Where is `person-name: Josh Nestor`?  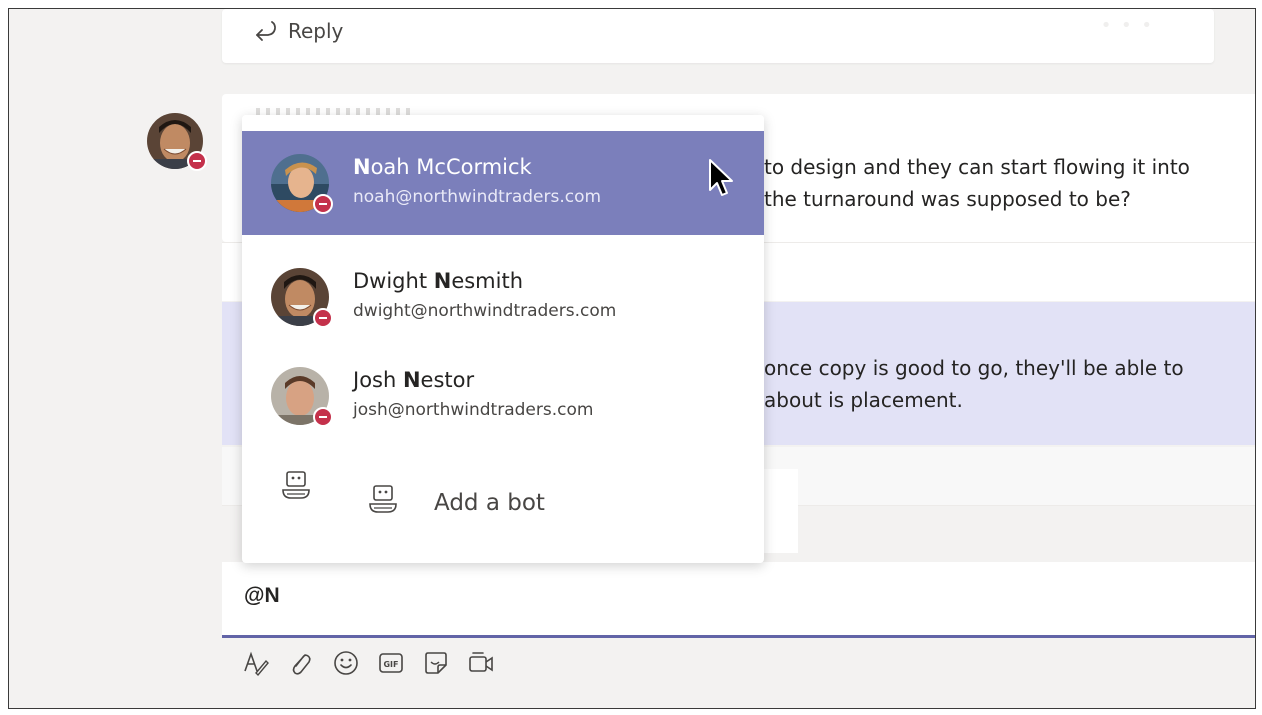 person-name: Josh Nestor is located at coordinates (414, 380).